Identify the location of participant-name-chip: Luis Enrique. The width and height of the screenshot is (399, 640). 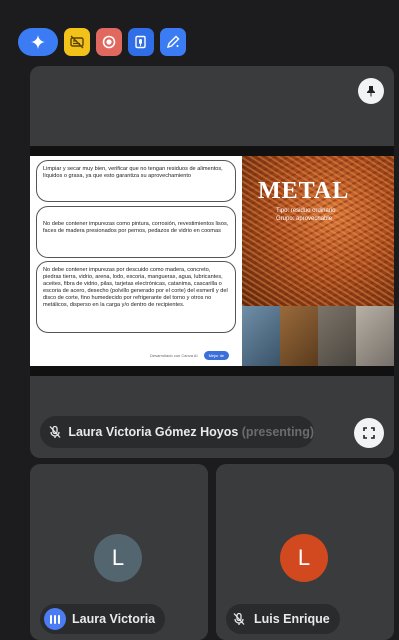
(283, 619).